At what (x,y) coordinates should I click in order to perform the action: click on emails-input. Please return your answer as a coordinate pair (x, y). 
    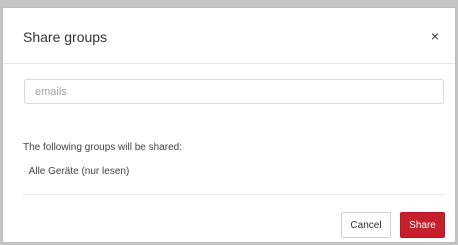
    Looking at the image, I should click on (234, 91).